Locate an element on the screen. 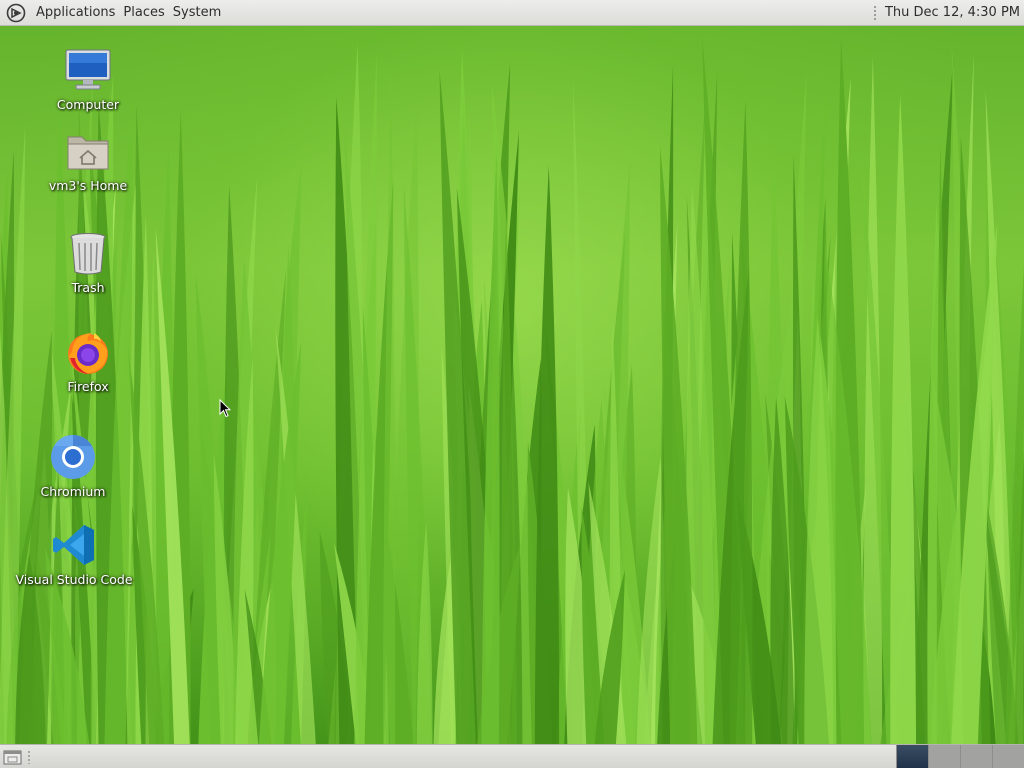 Image resolution: width=1024 pixels, height=768 pixels. desktop-icon-trash: Trash is located at coordinates (88, 262).